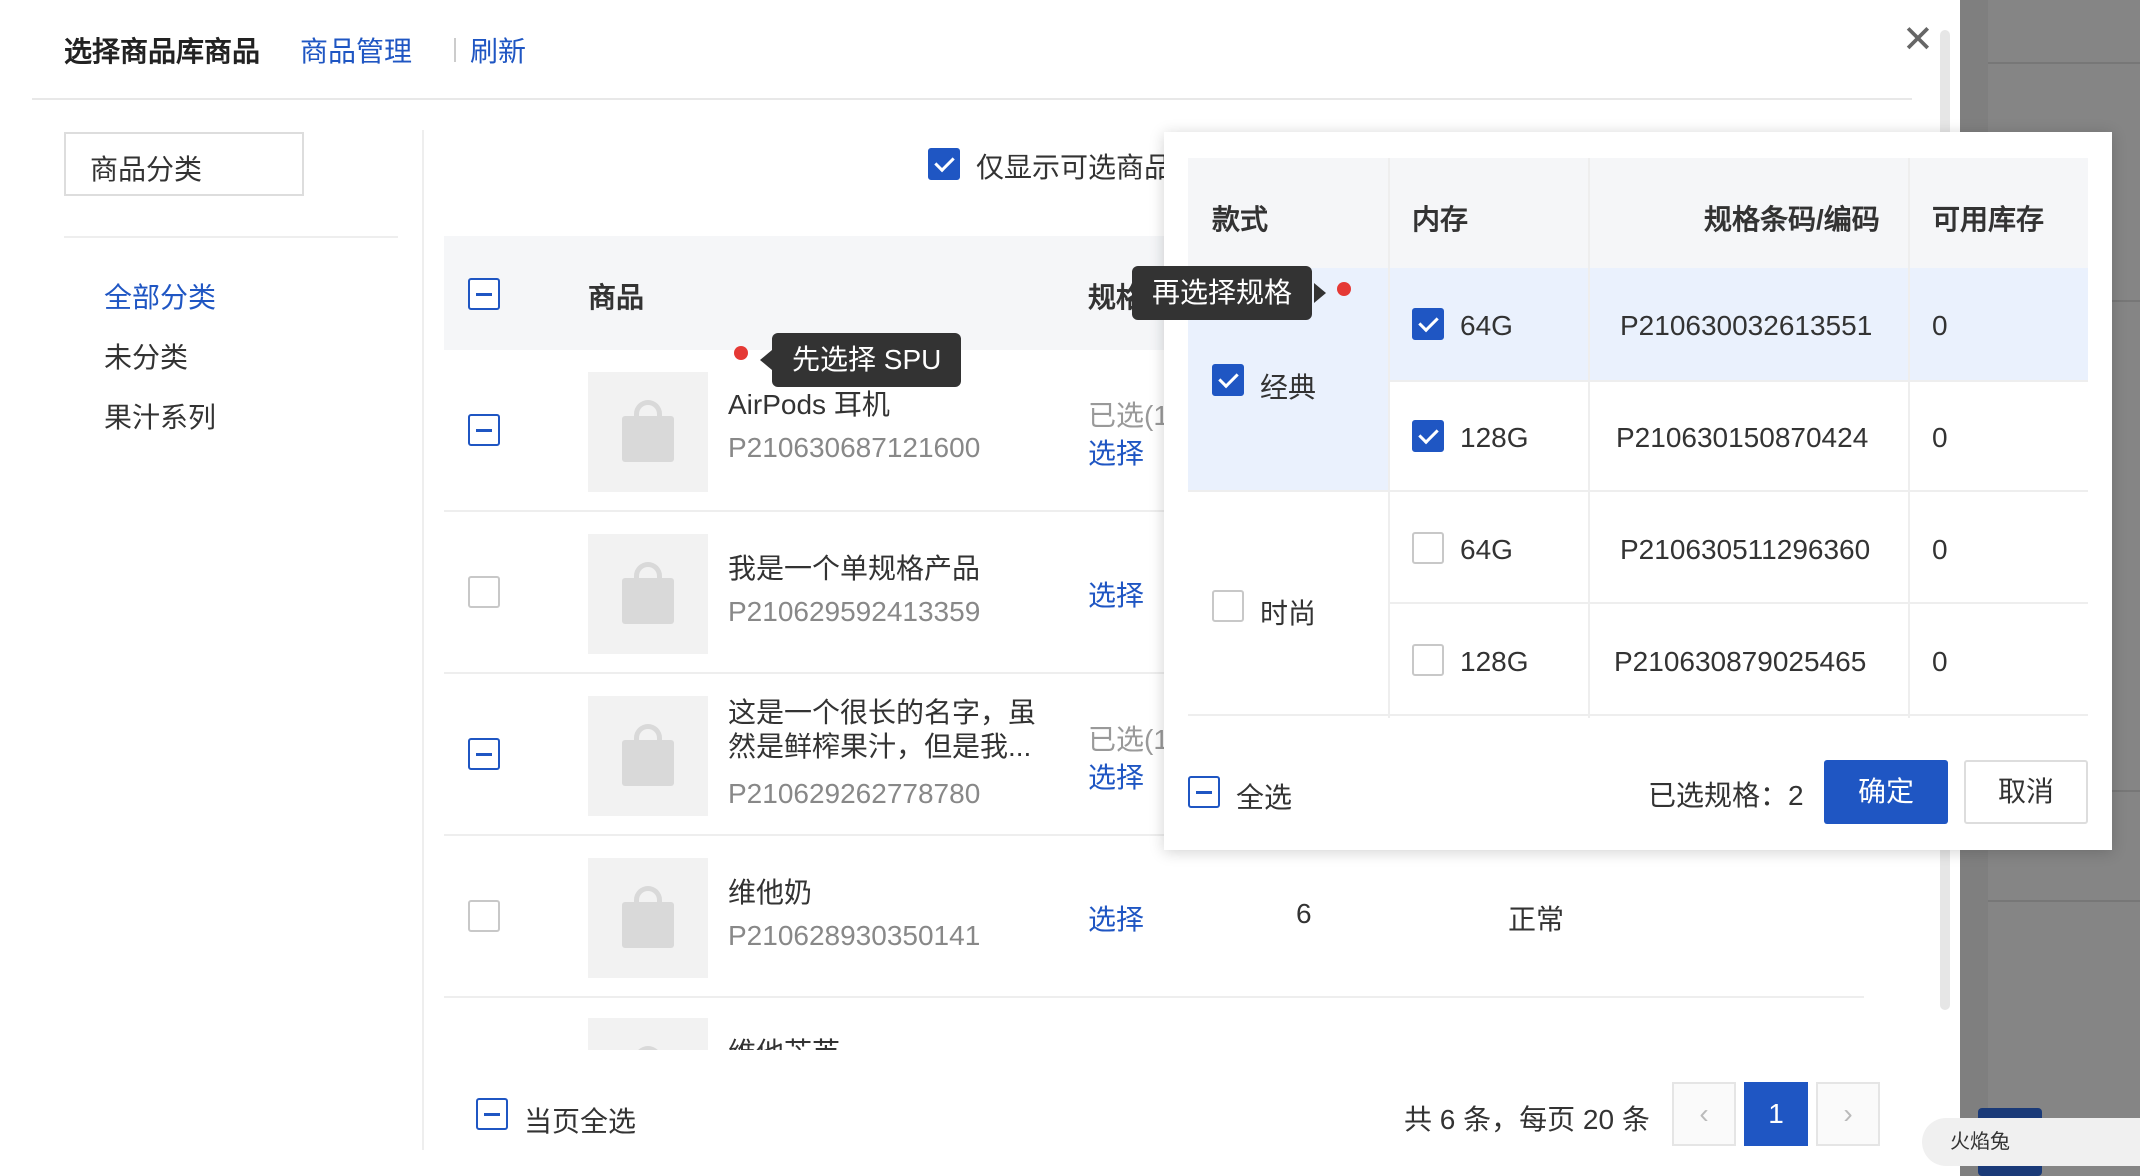  What do you see at coordinates (492, 1114) in the screenshot?
I see `select-page-checkbox` at bounding box center [492, 1114].